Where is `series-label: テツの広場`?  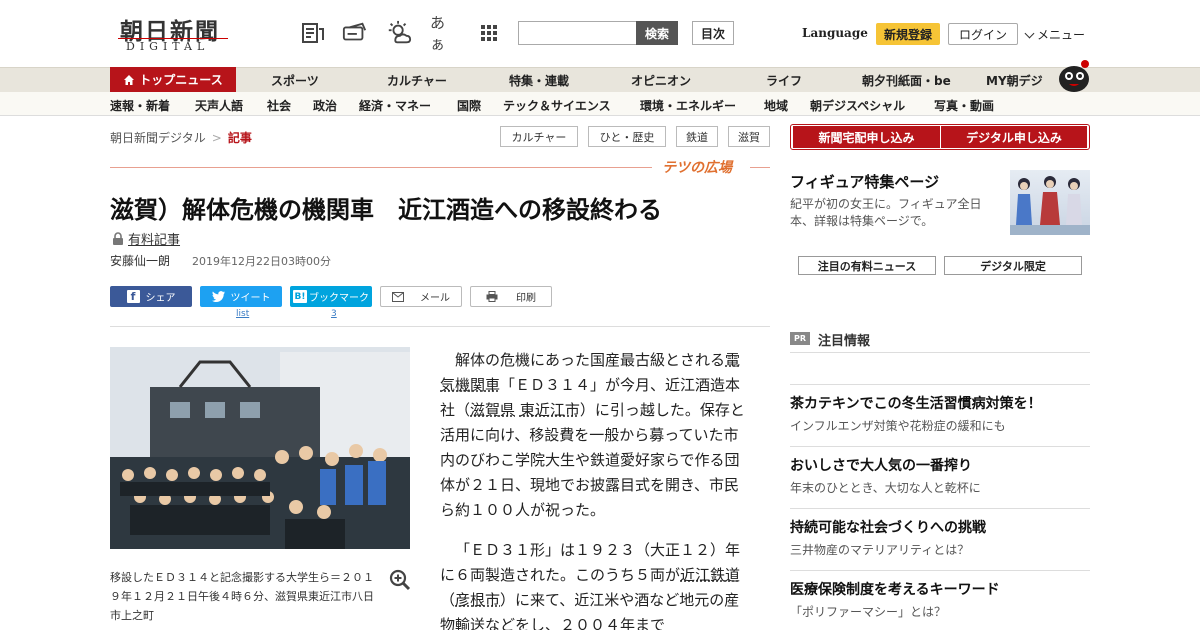 series-label: テツの広場 is located at coordinates (697, 167).